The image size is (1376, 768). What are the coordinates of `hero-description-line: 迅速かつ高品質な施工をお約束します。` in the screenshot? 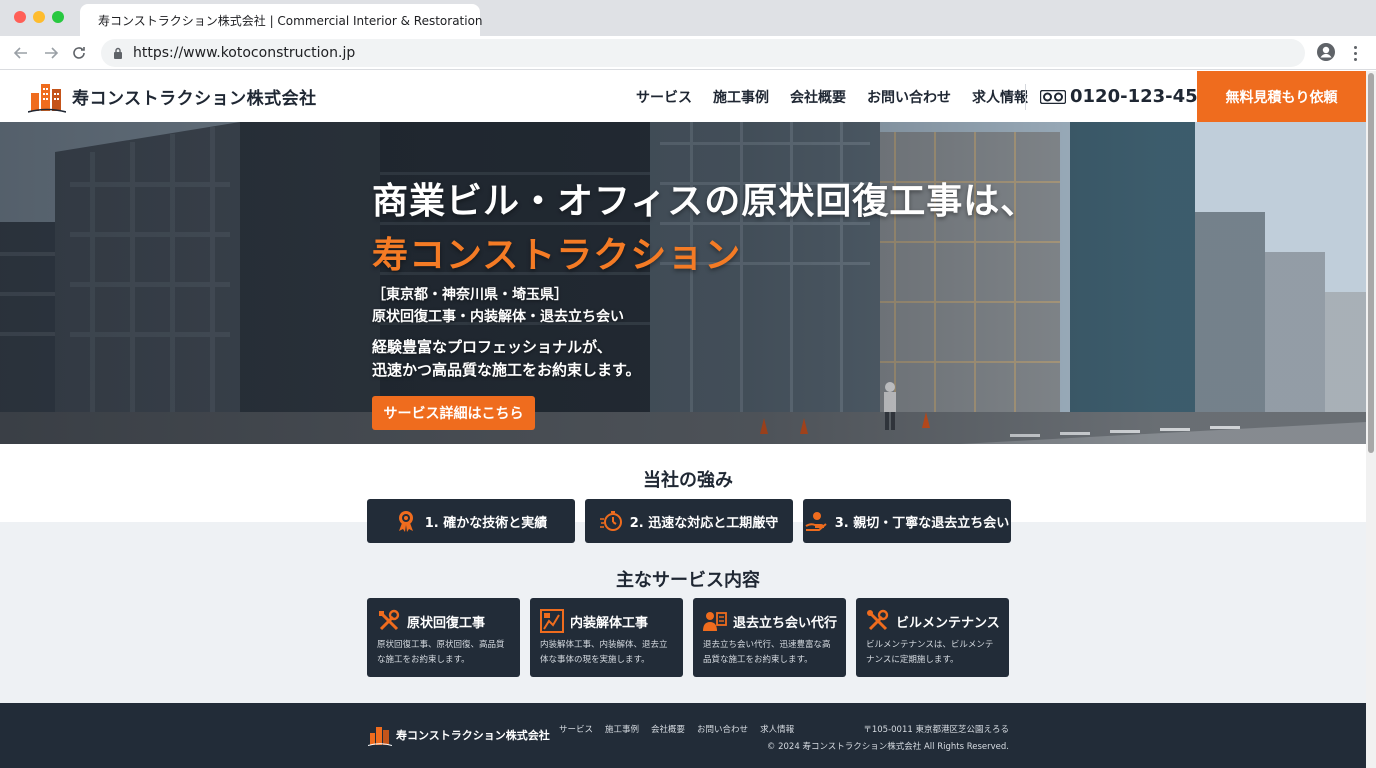 It's located at (506, 370).